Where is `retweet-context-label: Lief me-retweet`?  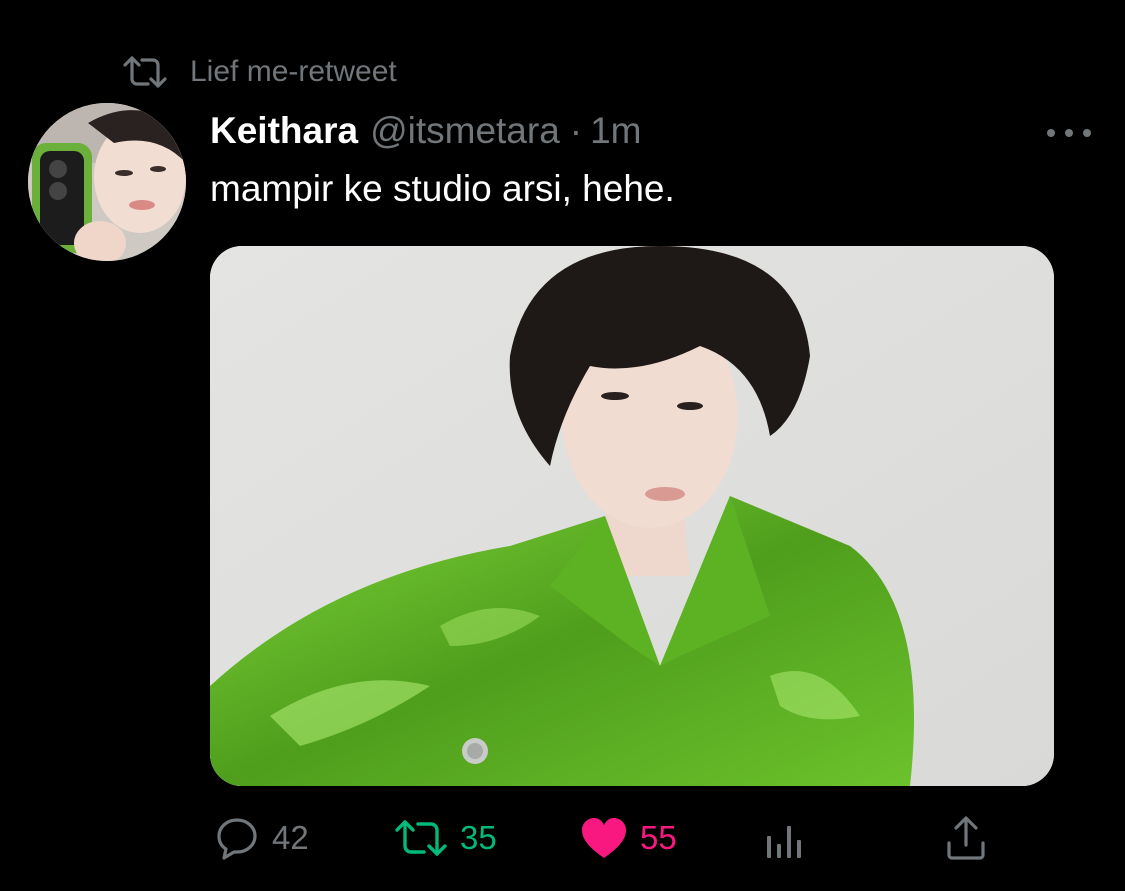
retweet-context-label: Lief me-retweet is located at coordinates (293, 72).